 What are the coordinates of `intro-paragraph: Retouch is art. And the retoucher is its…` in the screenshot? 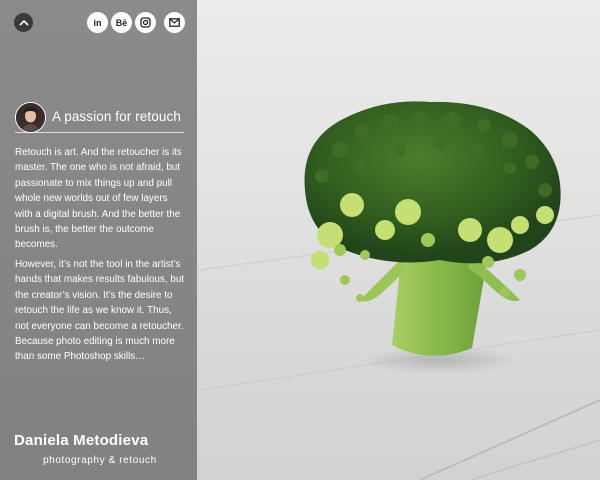 It's located at (98, 199).